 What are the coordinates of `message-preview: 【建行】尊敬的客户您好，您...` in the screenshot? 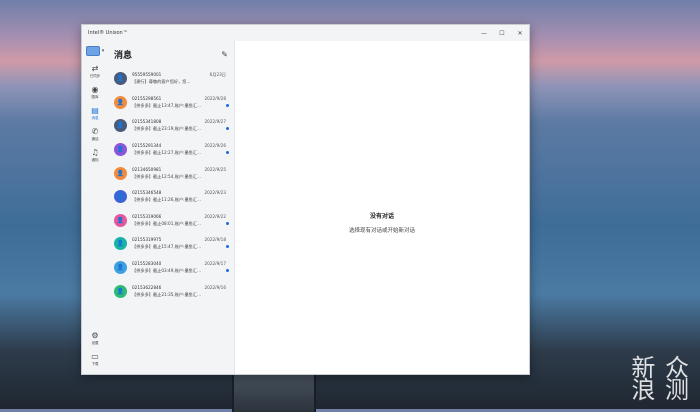 It's located at (161, 82).